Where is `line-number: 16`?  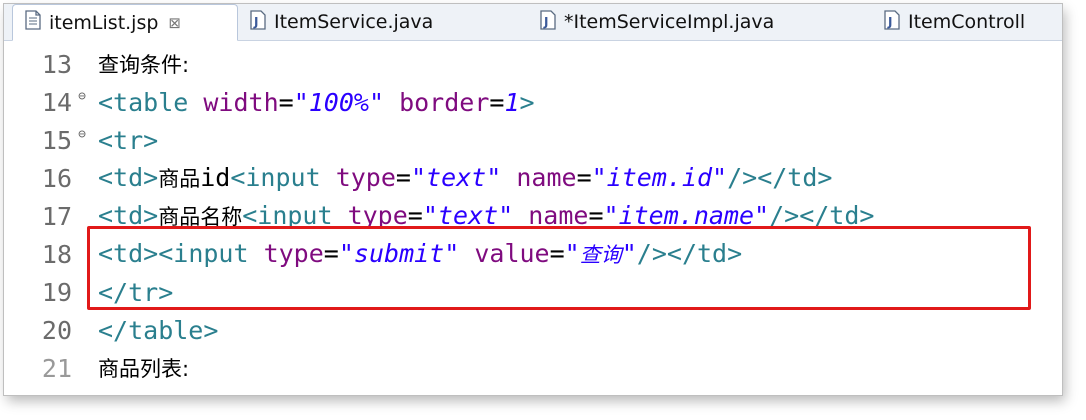 line-number: 16 is located at coordinates (56, 178).